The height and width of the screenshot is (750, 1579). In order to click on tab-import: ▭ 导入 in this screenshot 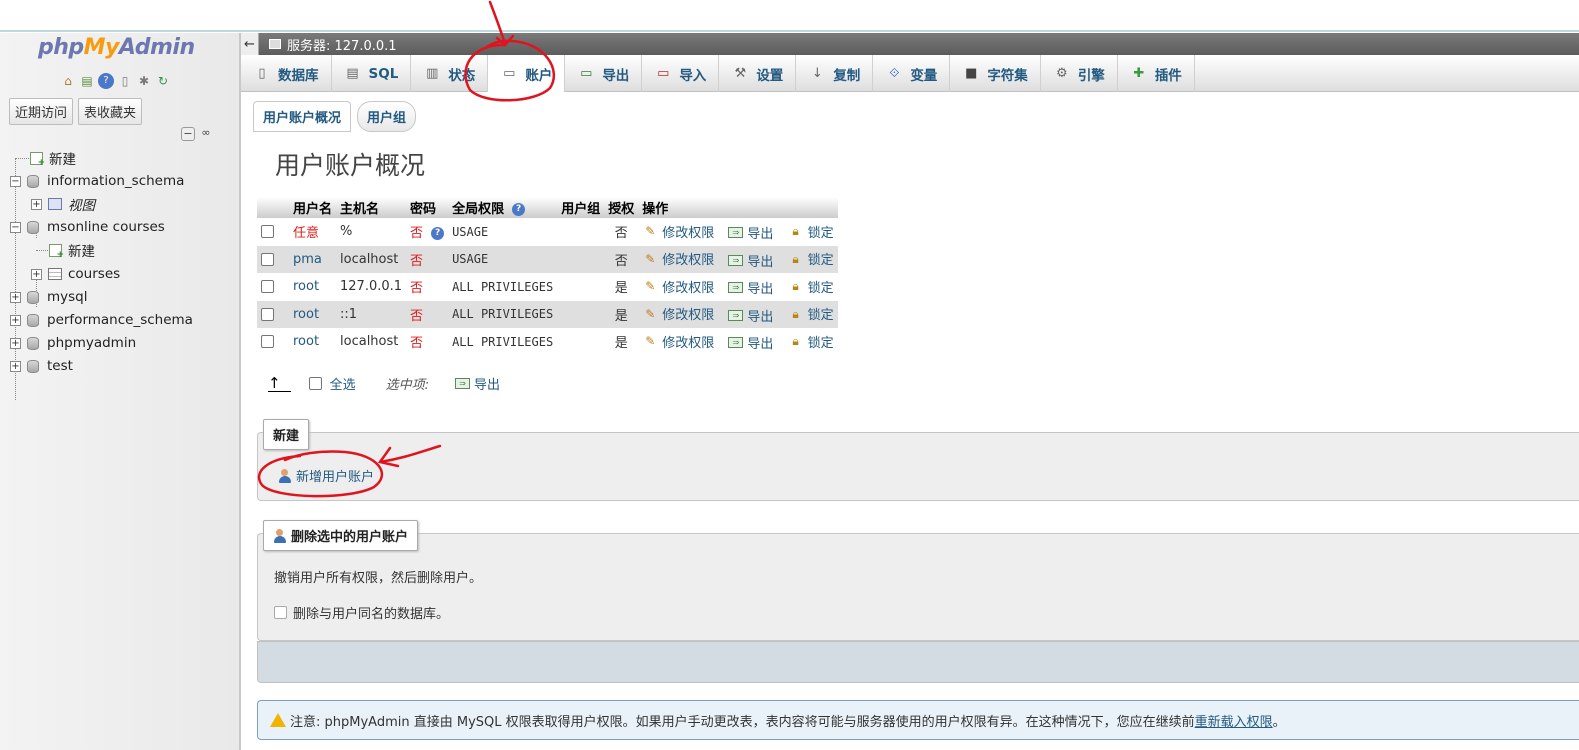, I will do `click(681, 73)`.